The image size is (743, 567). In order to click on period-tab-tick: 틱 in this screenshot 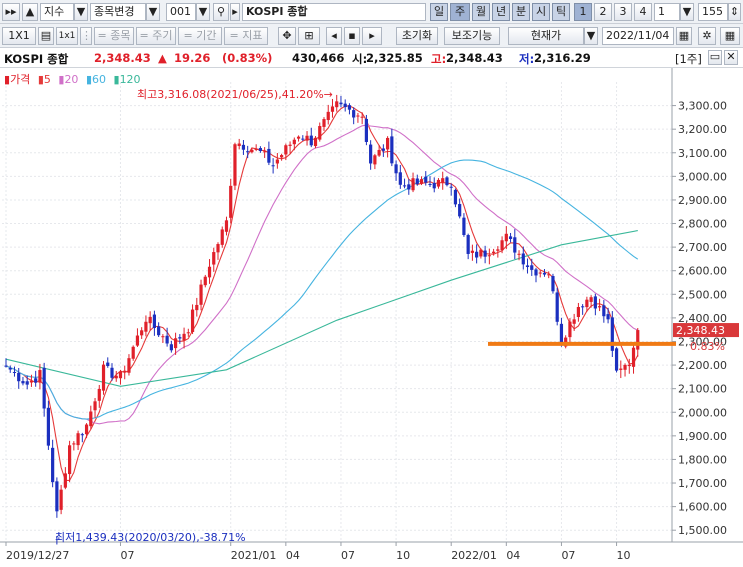, I will do `click(561, 12)`.